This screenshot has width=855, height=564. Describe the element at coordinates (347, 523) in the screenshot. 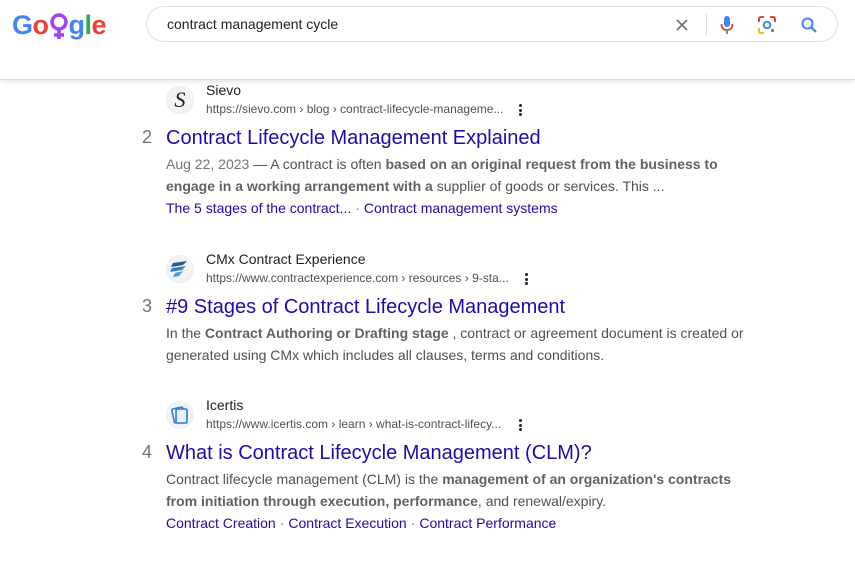

I see `sitelink-contract-execution: Contract Execution` at that location.